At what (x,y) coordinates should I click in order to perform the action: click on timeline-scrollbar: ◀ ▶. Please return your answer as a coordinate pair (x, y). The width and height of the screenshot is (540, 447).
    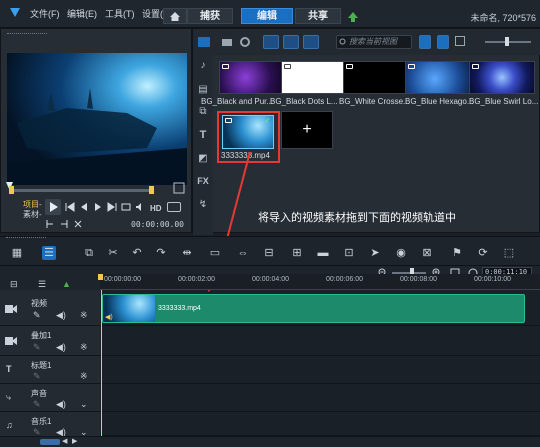
    Looking at the image, I should click on (270, 441).